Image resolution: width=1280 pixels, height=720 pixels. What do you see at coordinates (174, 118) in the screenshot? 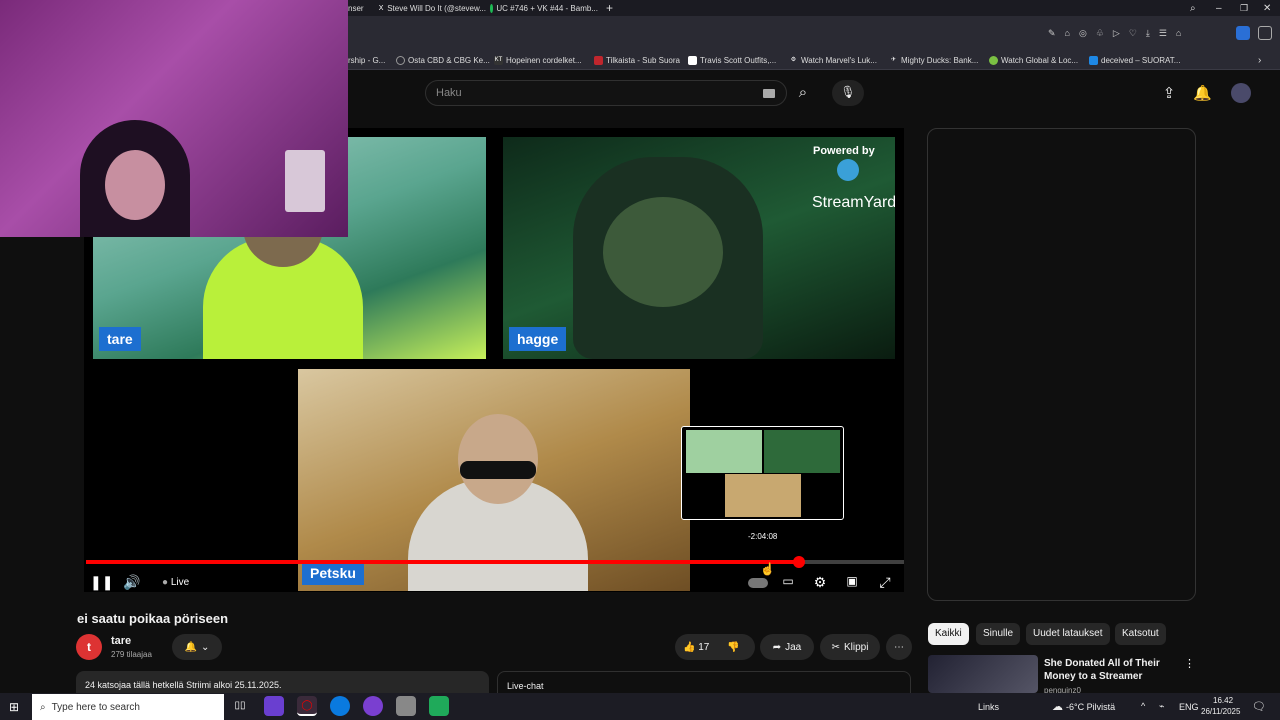
I see `webcam-overlay` at bounding box center [174, 118].